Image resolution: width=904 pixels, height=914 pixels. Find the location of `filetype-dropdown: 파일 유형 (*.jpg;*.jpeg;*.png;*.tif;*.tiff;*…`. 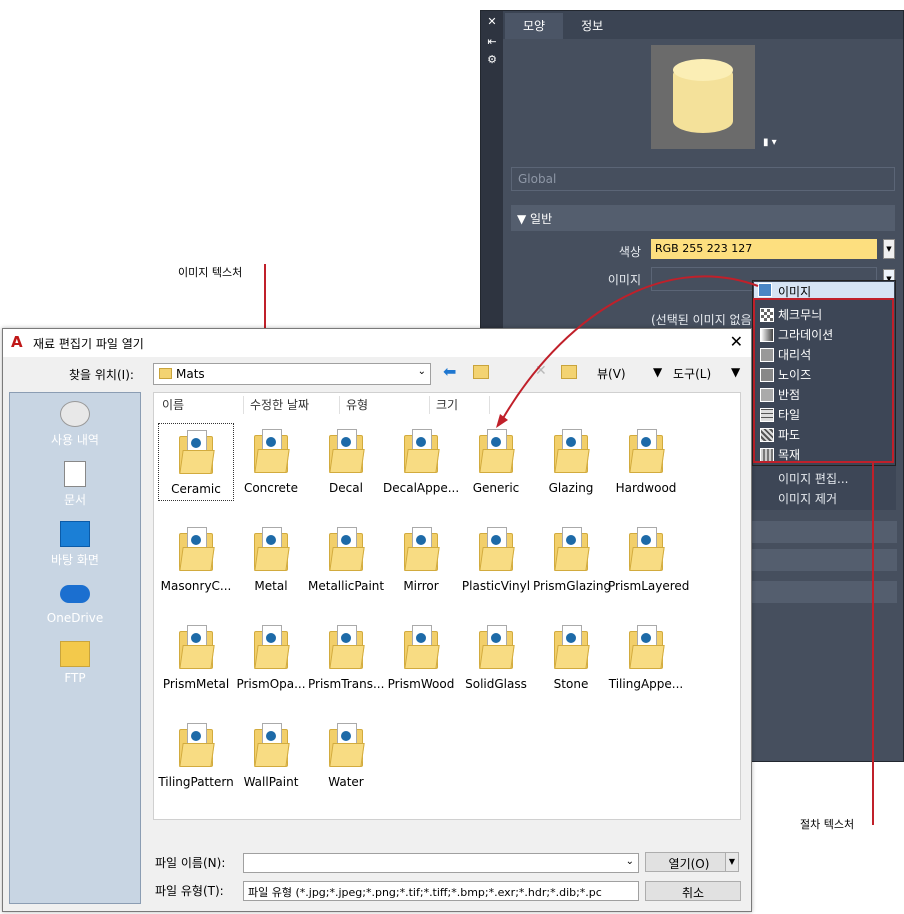

filetype-dropdown: 파일 유형 (*.jpg;*.jpeg;*.png;*.tif;*.tiff;*… is located at coordinates (441, 891).